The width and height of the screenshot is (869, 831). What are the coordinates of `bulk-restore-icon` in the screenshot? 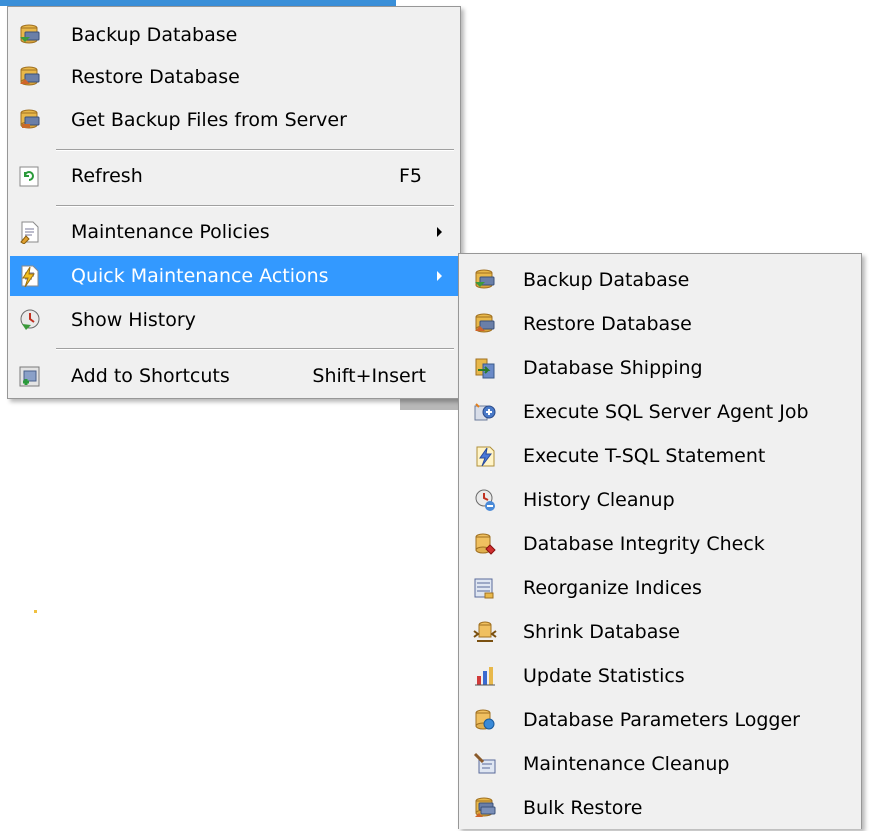 It's located at (485, 808).